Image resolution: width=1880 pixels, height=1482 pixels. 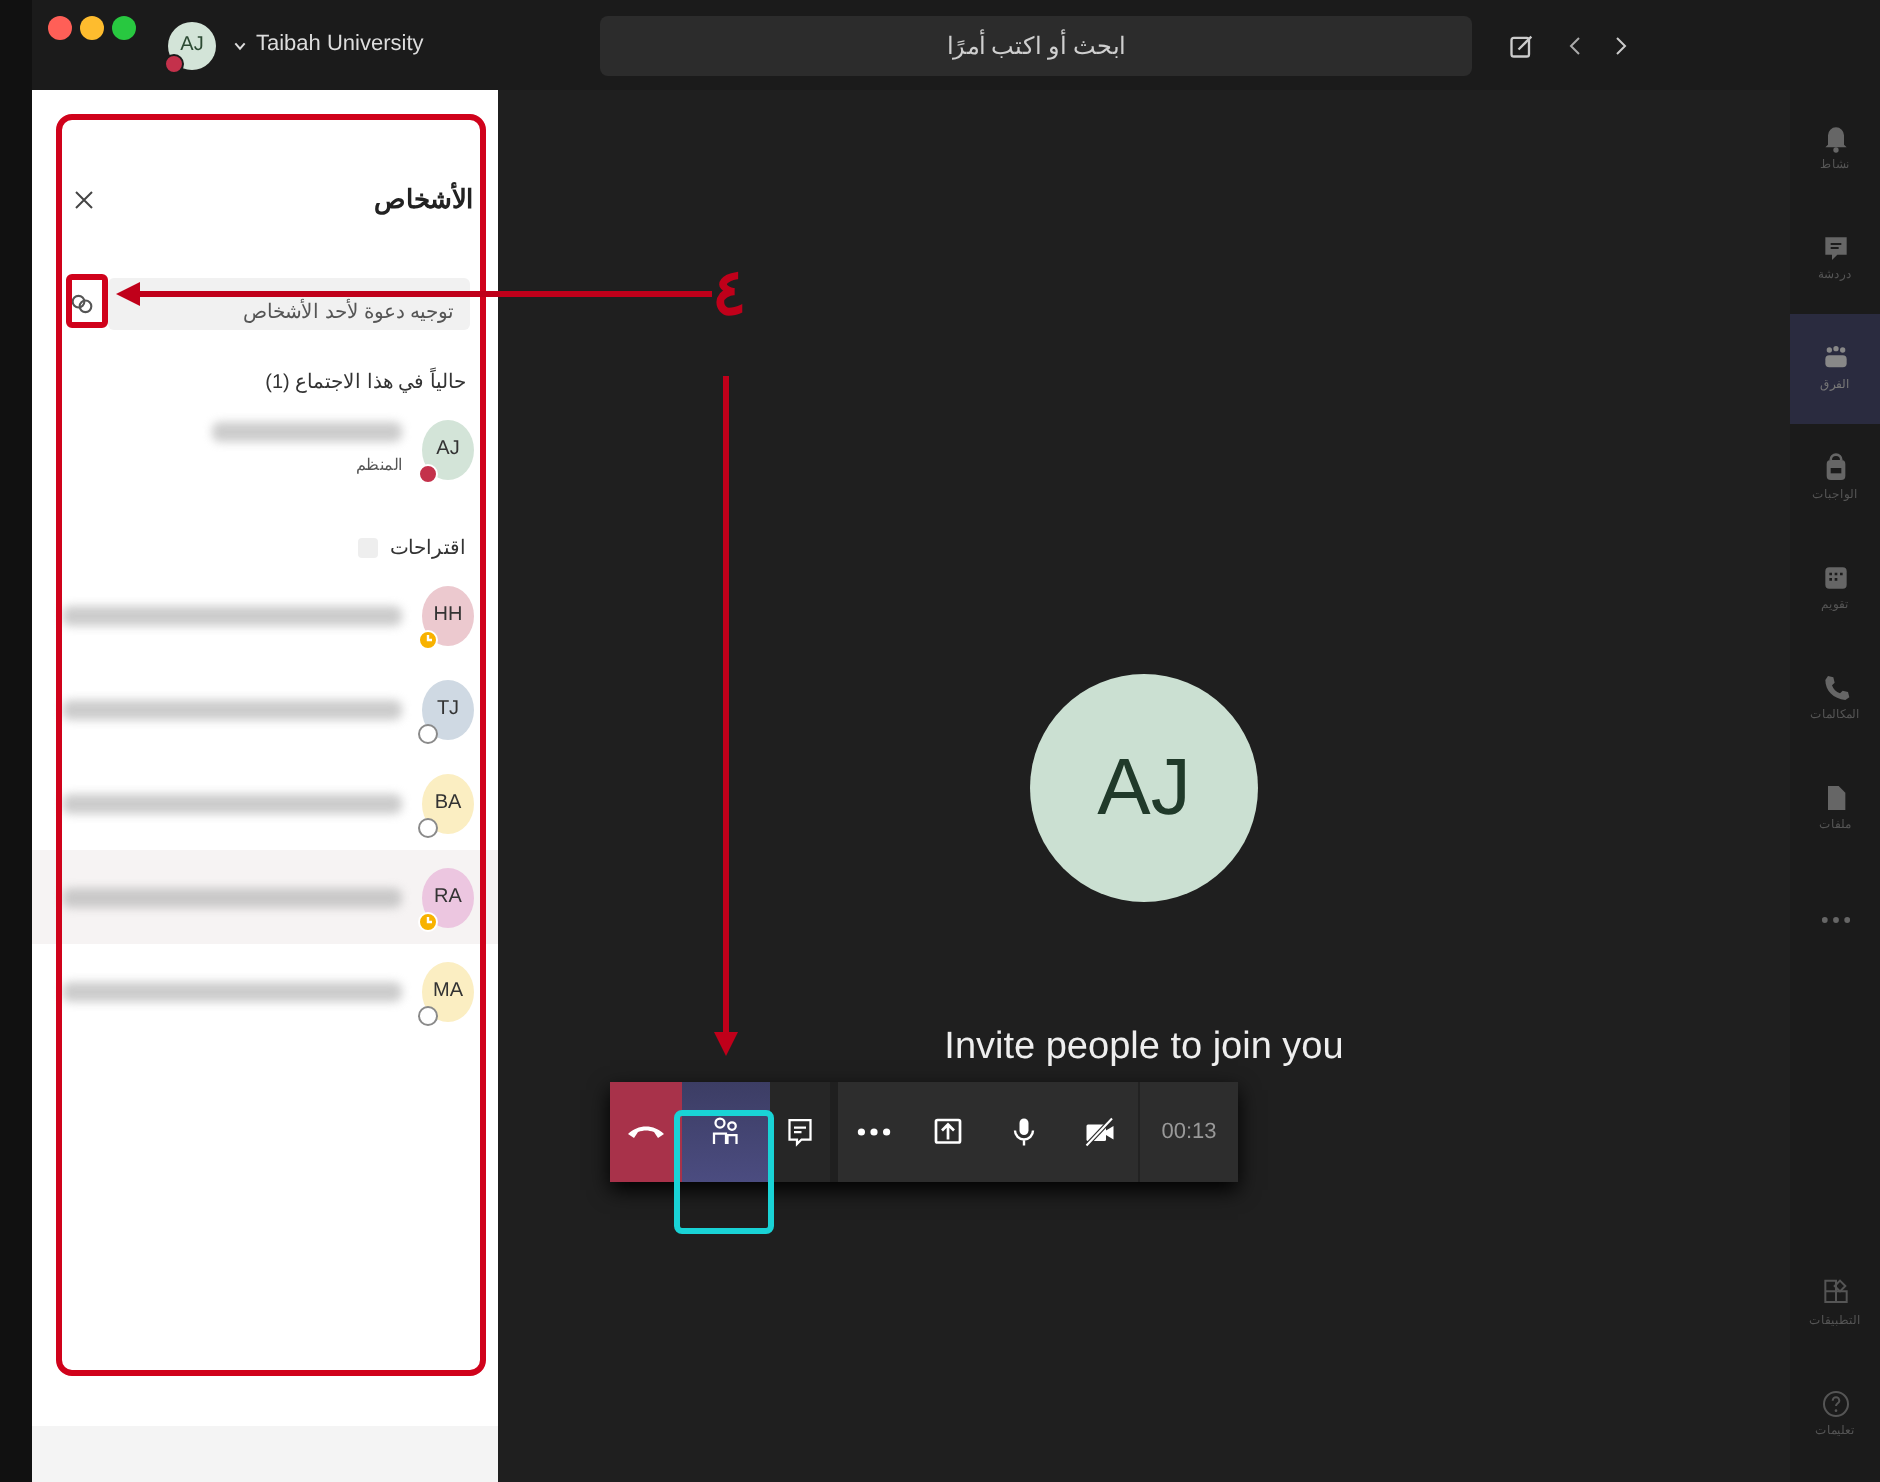 I want to click on participant-avatar: AJ, so click(x=1144, y=788).